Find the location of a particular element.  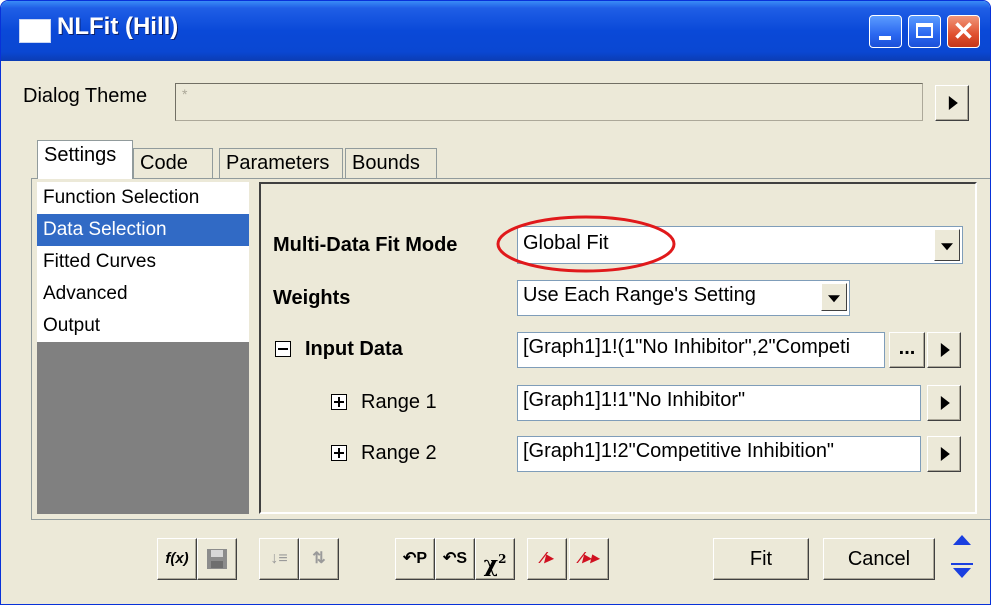

sort-icon: ↓≡ is located at coordinates (279, 558).